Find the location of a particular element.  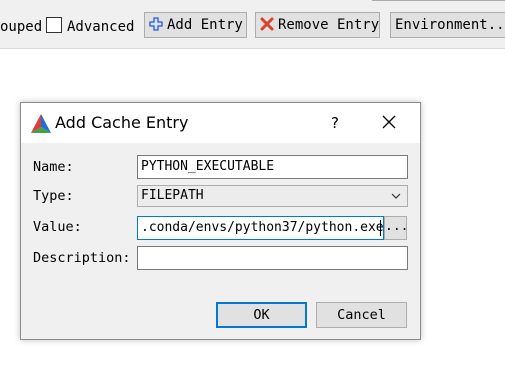

name-label: Name: is located at coordinates (53, 167).